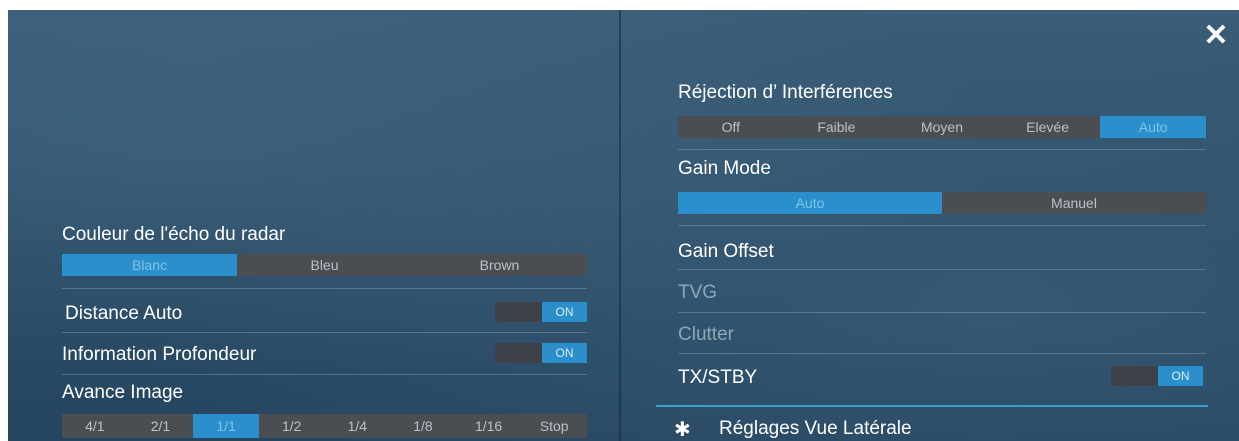 This screenshot has height=441, width=1239. Describe the element at coordinates (161, 426) in the screenshot. I see `image-advance-option: 2/1` at that location.